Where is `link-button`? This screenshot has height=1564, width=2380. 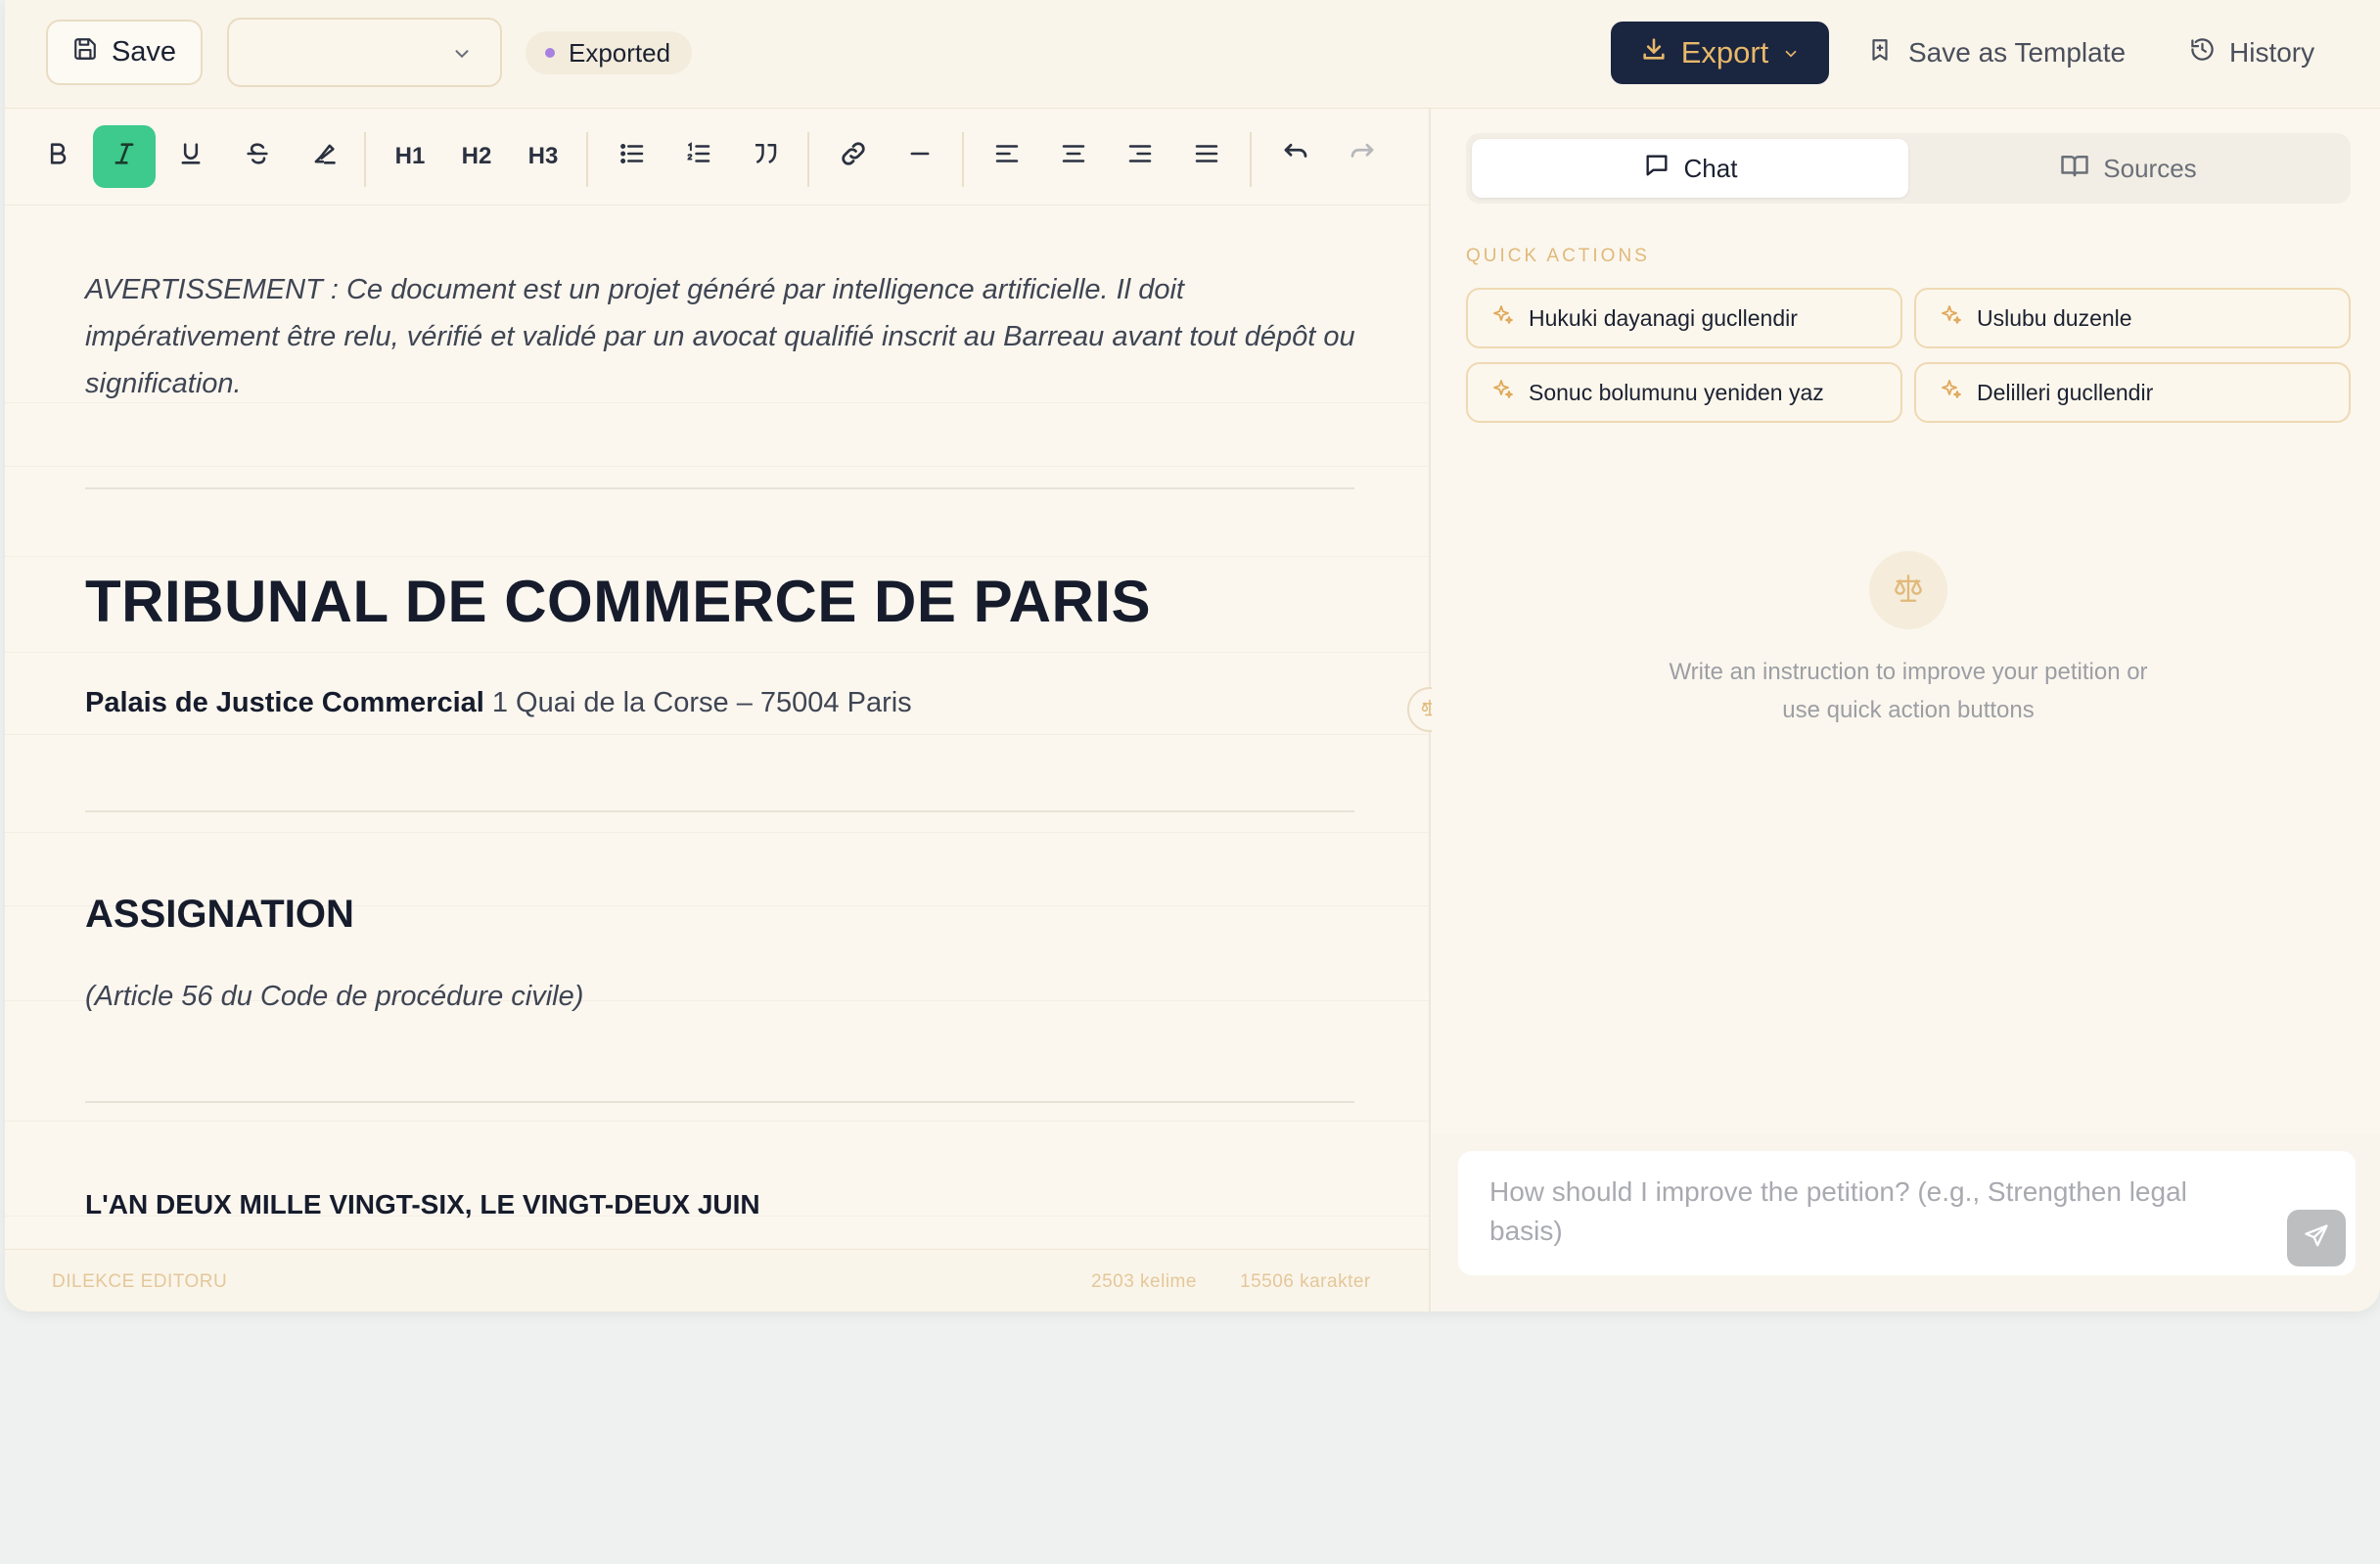
link-button is located at coordinates (853, 157).